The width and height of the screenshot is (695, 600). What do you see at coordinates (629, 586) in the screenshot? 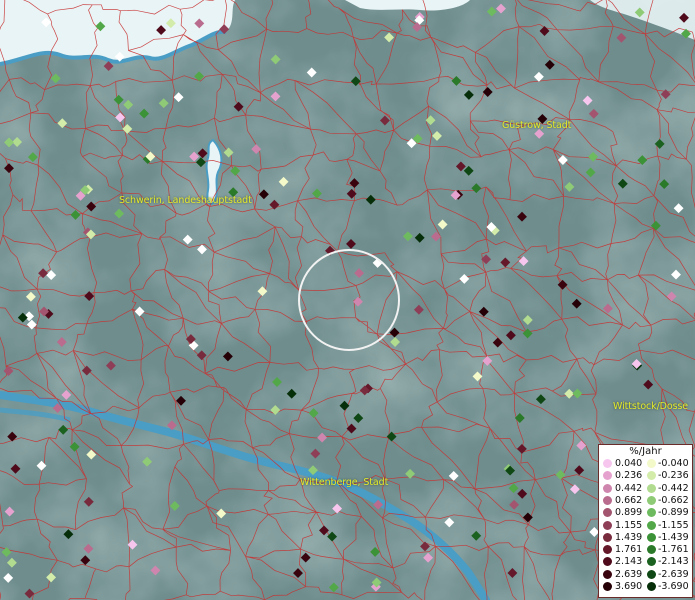
I see `legend-value-positive: 3.690` at bounding box center [629, 586].